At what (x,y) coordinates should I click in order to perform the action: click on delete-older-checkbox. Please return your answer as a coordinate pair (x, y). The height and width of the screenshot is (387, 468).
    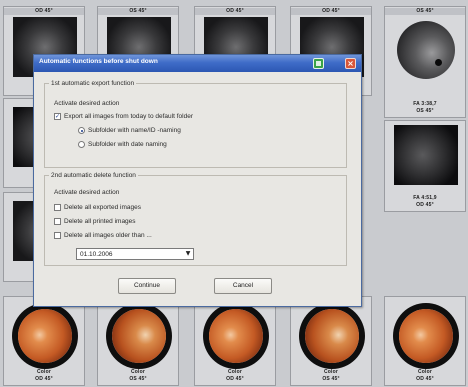
    Looking at the image, I should click on (57, 235).